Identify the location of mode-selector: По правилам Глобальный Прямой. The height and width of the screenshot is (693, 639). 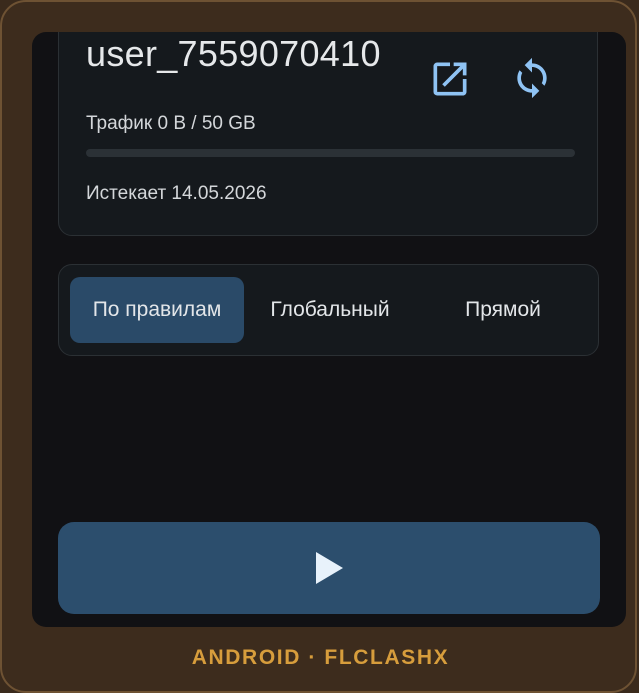
(328, 310).